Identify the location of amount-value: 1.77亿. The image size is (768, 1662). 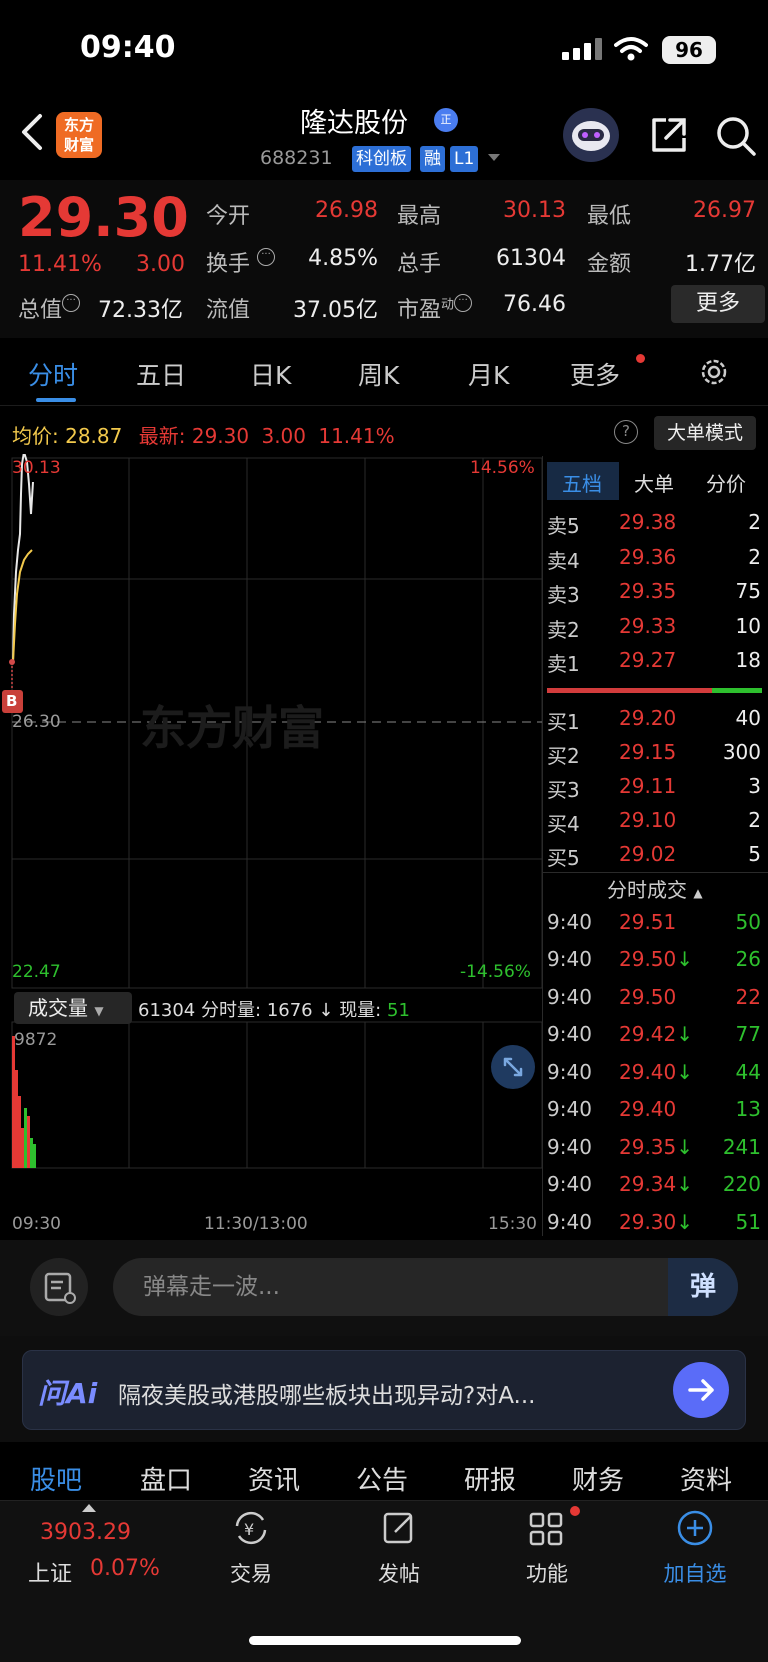
(720, 264).